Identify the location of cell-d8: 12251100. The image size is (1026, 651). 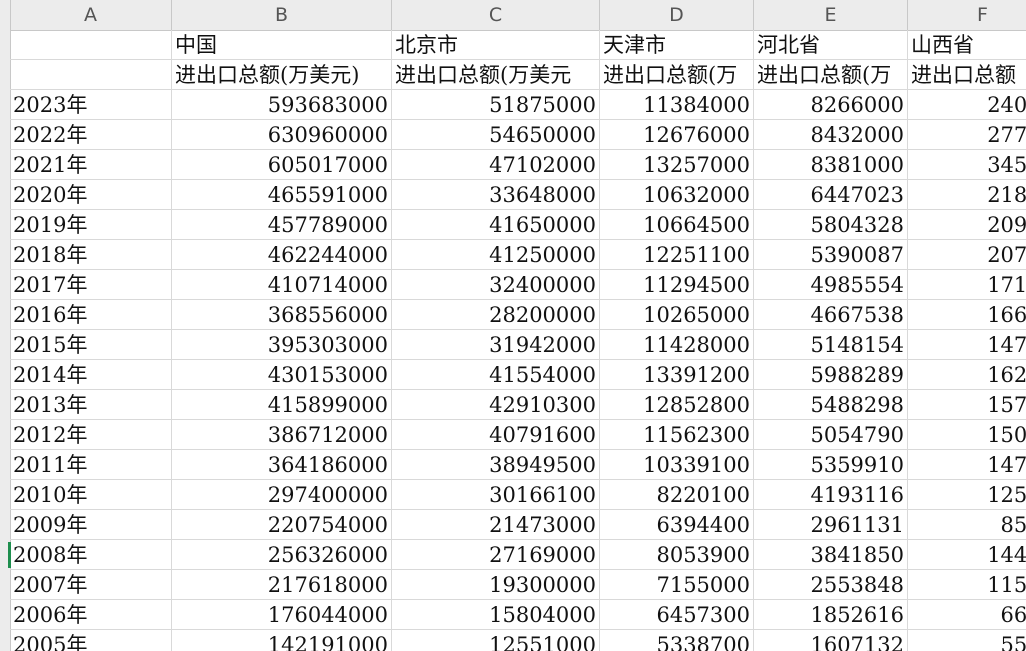
(677, 255).